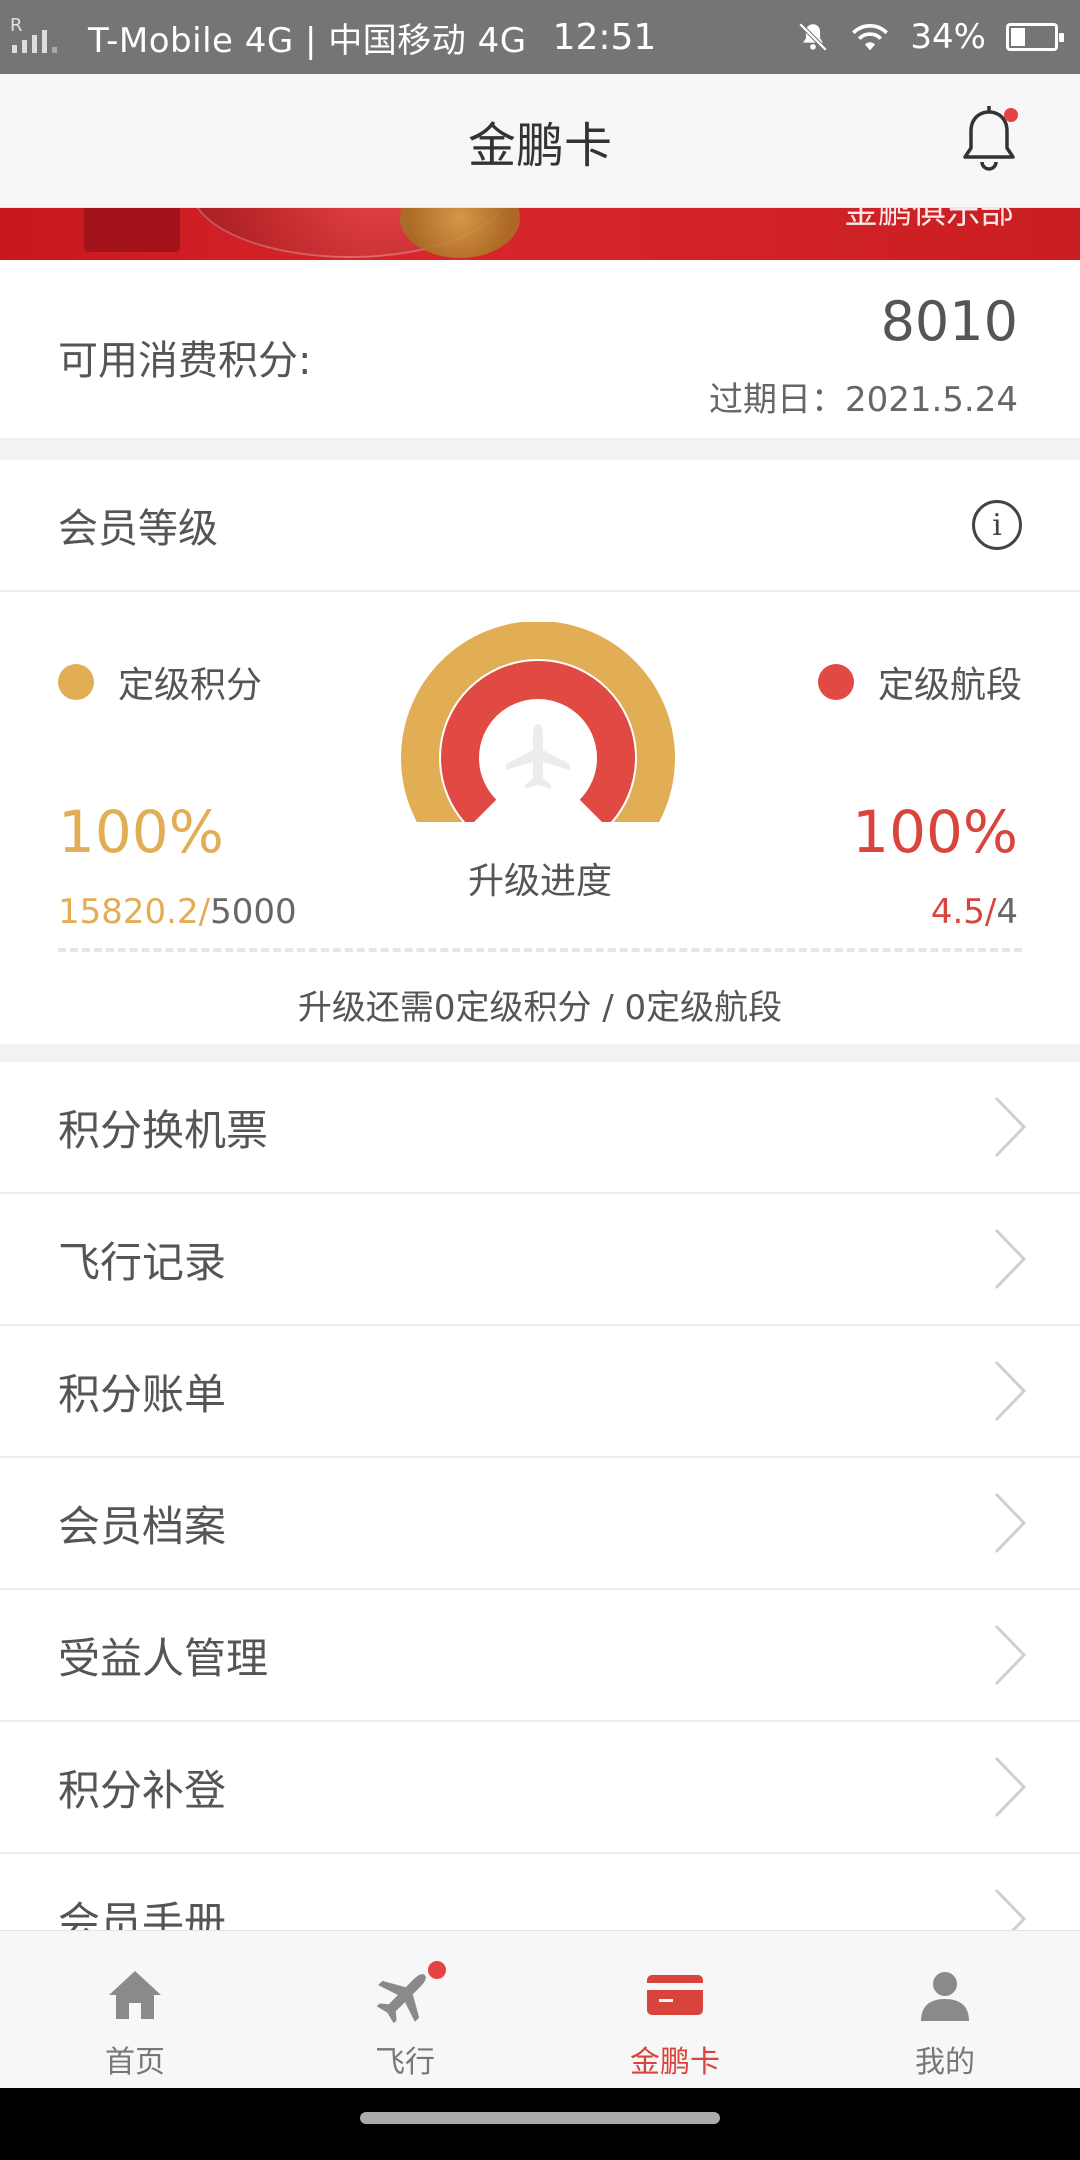 The height and width of the screenshot is (2160, 1080). Describe the element at coordinates (538, 722) in the screenshot. I see `upgrade-progress-gauge` at that location.